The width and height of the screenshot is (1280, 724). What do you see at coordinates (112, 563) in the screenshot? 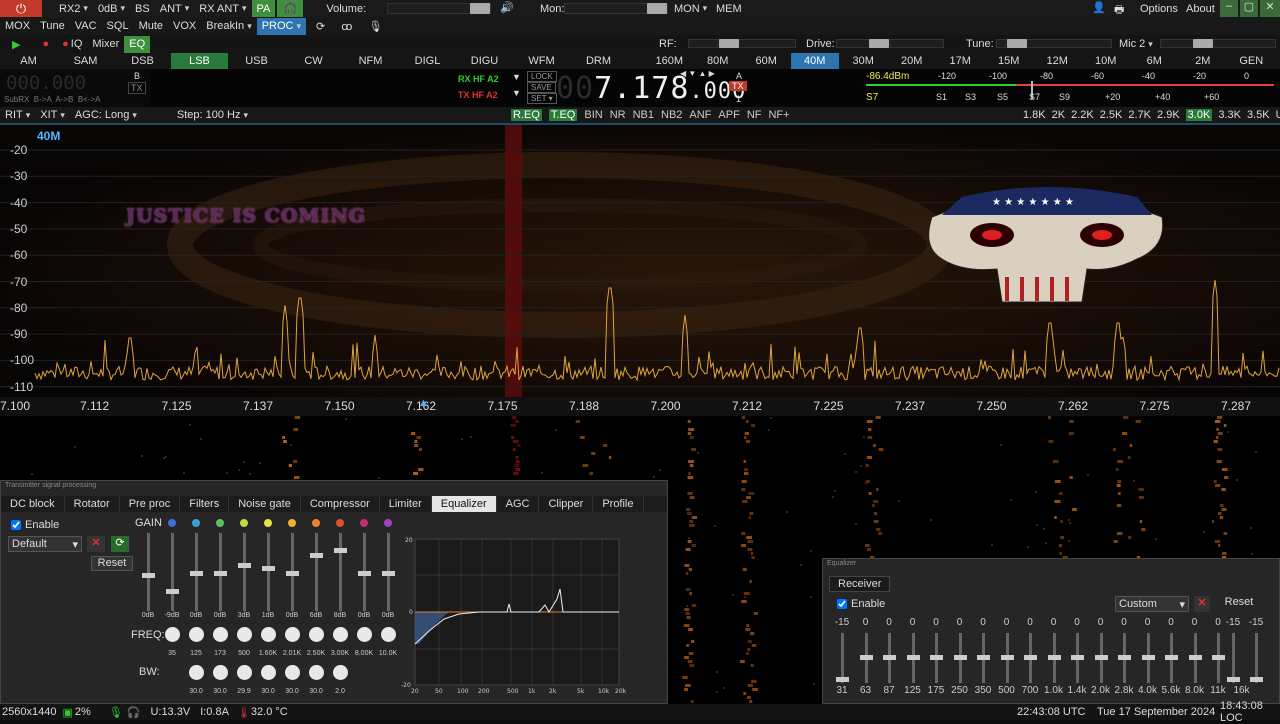
I see `tx-reset-button: Reset` at bounding box center [112, 563].